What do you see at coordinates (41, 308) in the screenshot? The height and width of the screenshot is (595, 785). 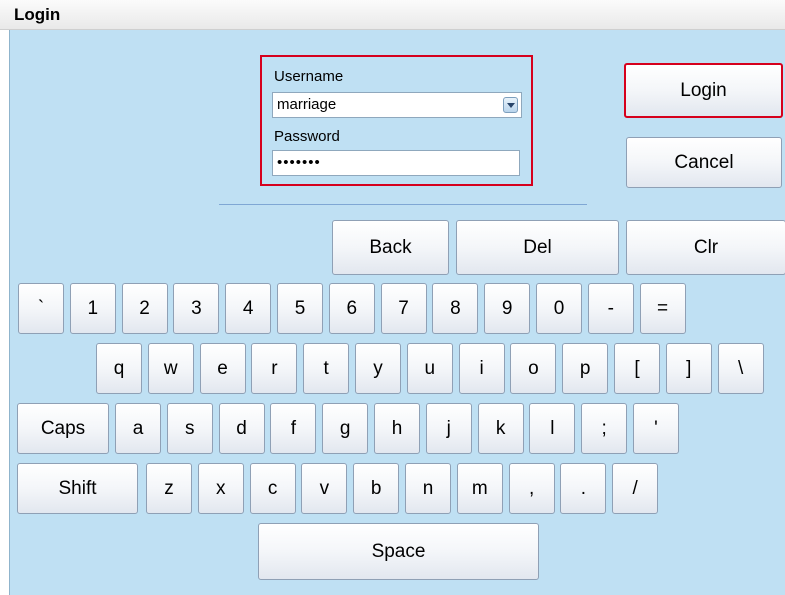 I see `key-backtick: `` at bounding box center [41, 308].